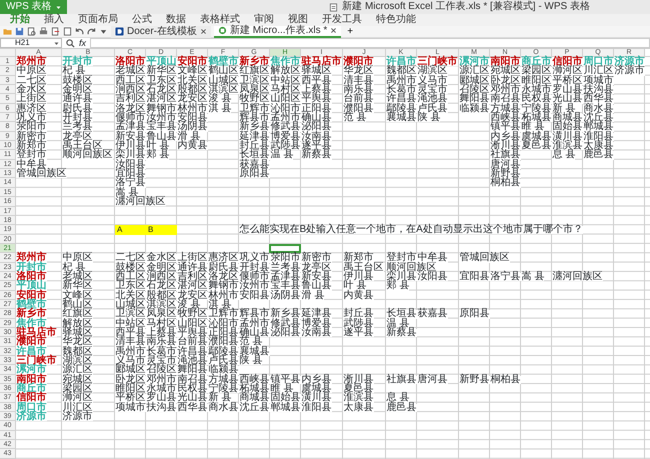 This screenshot has height=459, width=650. I want to click on place-name: 召陵区, so click(474, 90).